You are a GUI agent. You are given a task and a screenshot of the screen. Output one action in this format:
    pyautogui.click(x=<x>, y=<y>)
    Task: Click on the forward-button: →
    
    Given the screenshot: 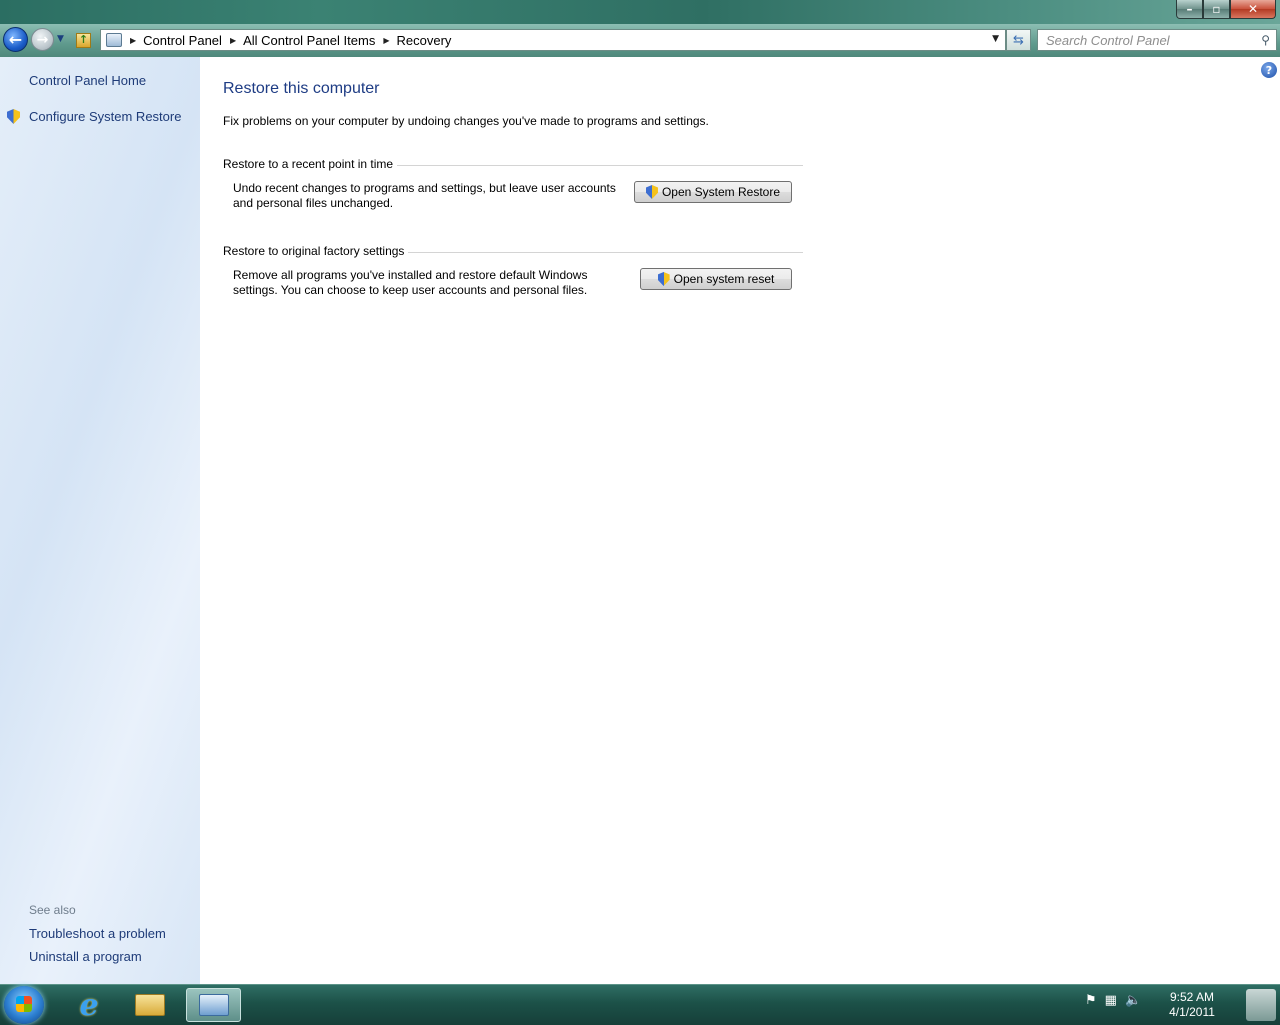 What is the action you would take?
    pyautogui.click(x=42, y=39)
    